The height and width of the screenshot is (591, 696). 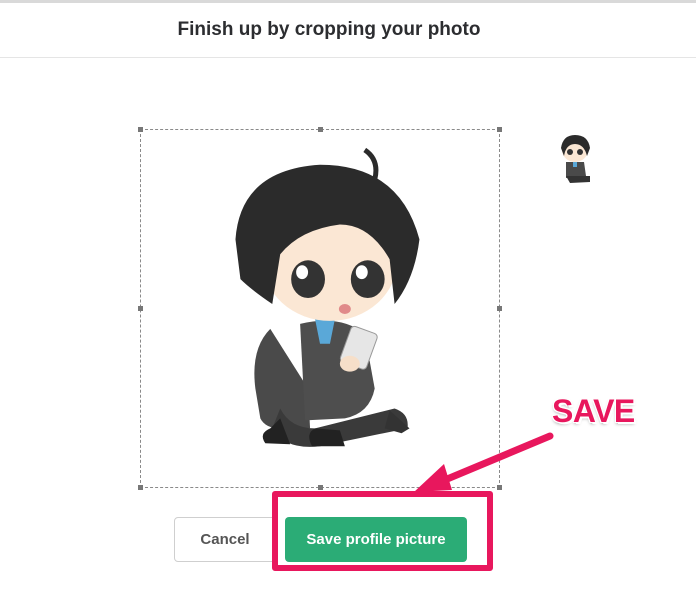 I want to click on crop-handle-top-right, so click(x=499, y=129).